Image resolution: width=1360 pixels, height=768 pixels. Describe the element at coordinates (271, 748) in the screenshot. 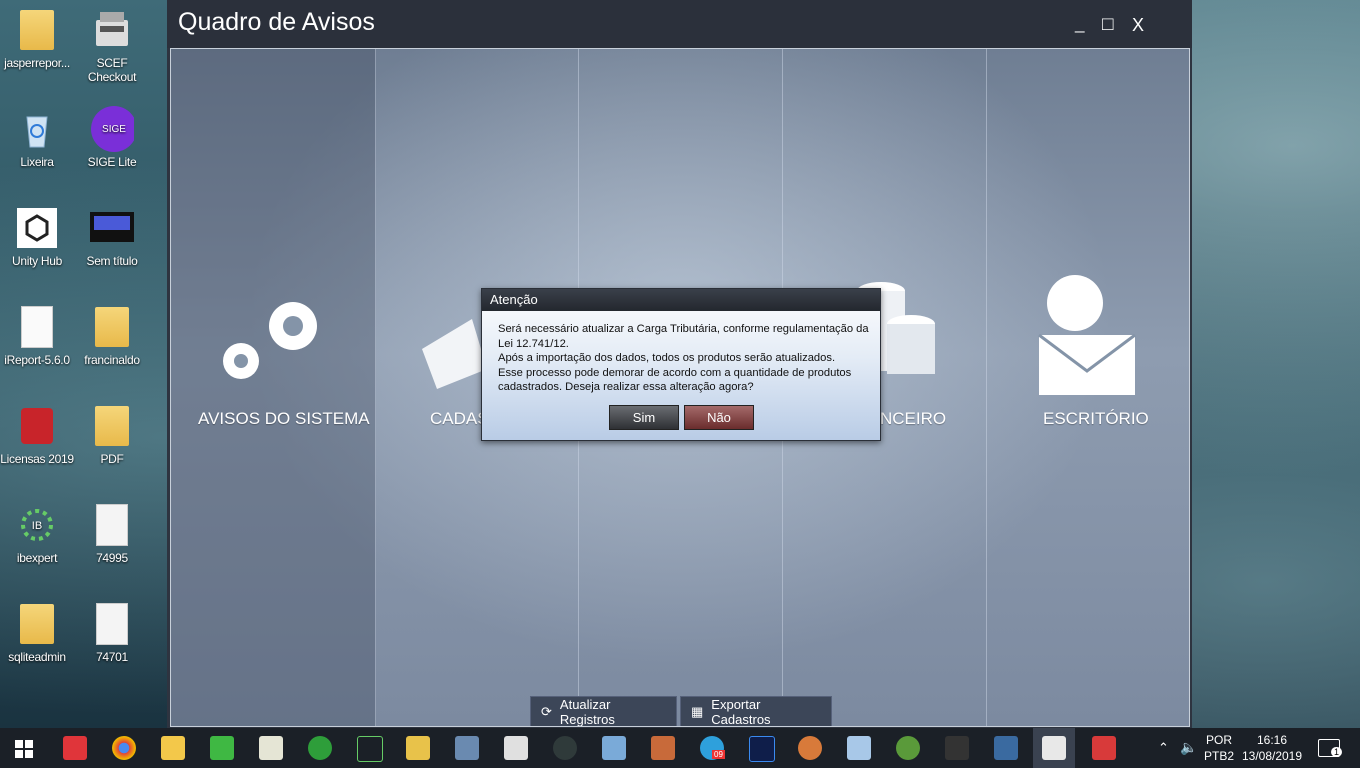

I see `sheet-icon` at that location.